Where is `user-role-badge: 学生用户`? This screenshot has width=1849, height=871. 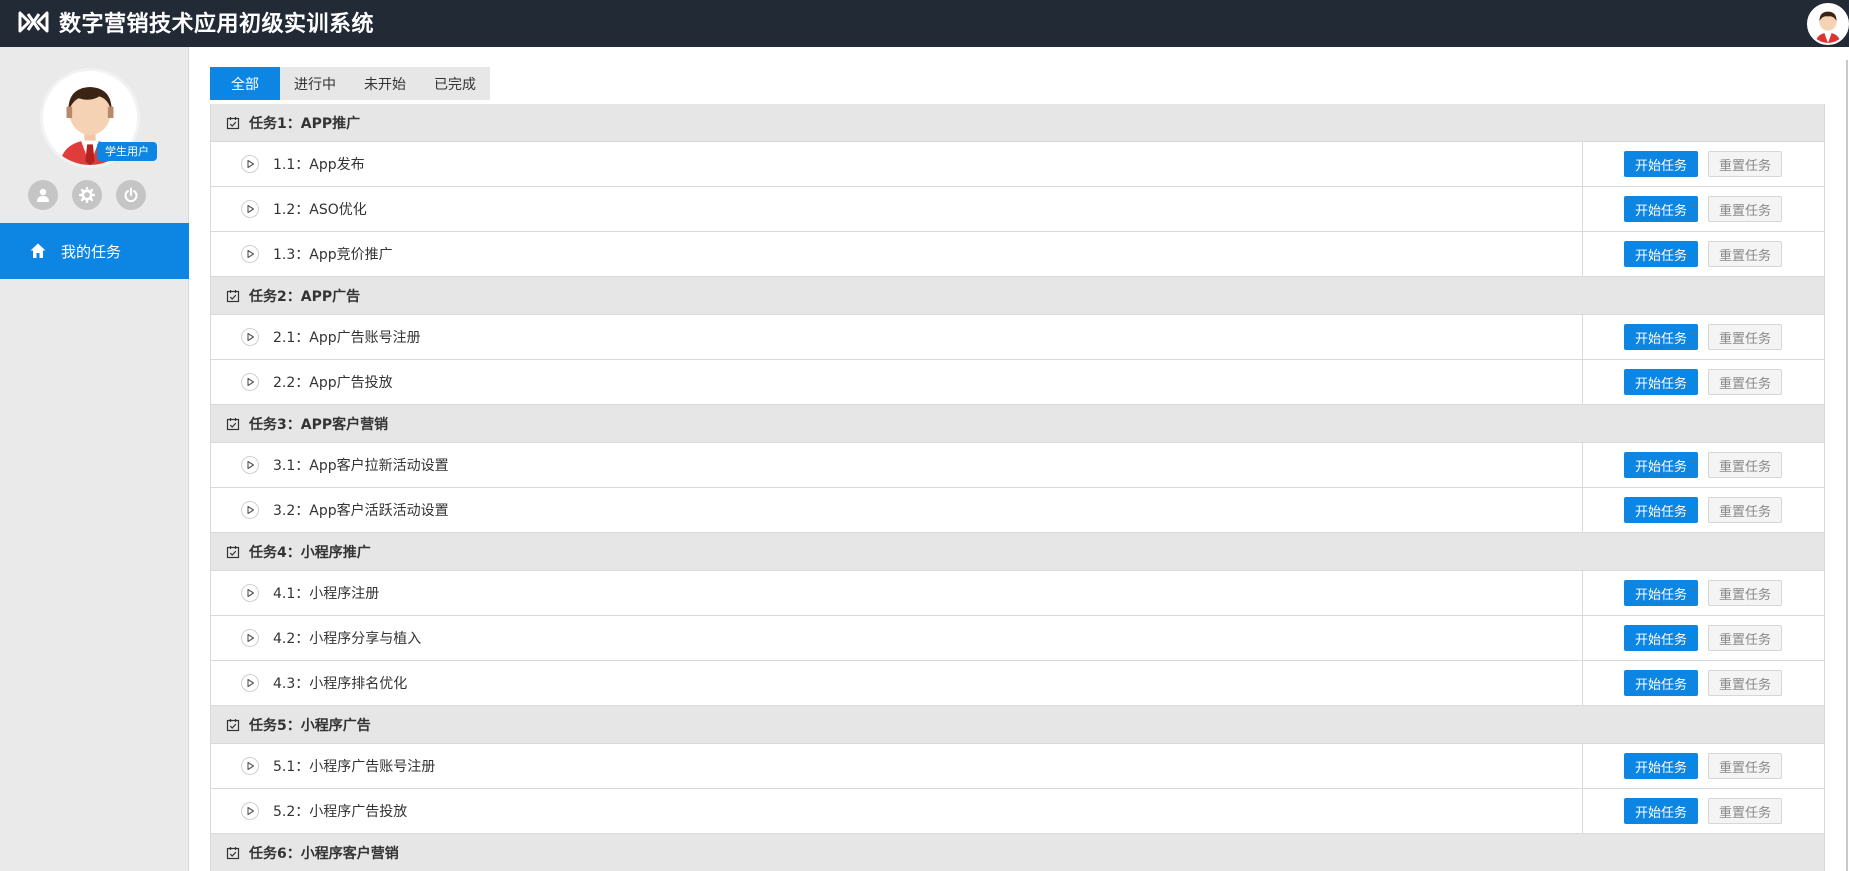 user-role-badge: 学生用户 is located at coordinates (127, 151).